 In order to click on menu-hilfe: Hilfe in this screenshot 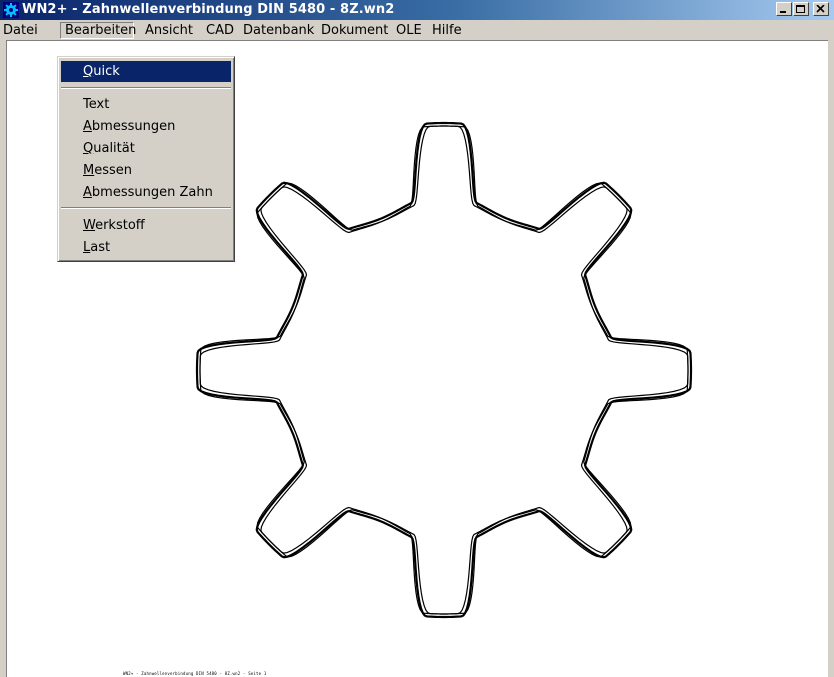, I will do `click(447, 30)`.